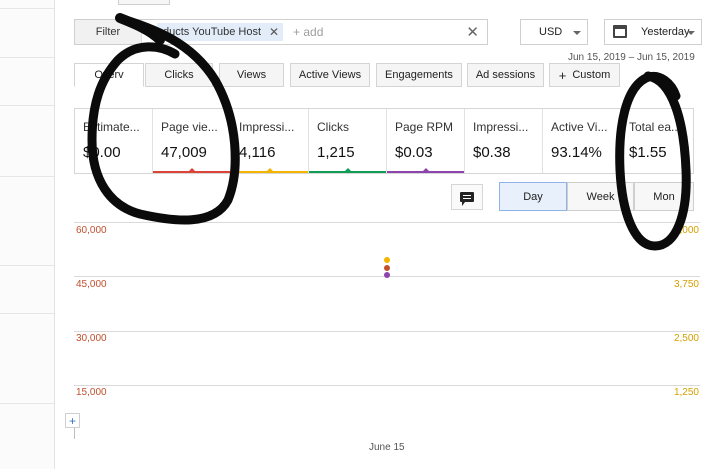 This screenshot has width=716, height=469. I want to click on left-axis-tick: 60,000, so click(91, 230).